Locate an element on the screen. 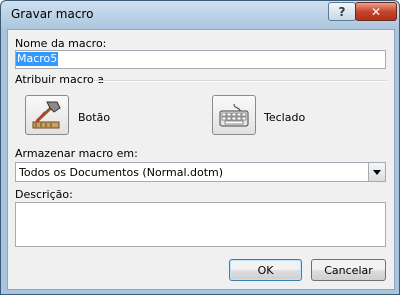 The height and width of the screenshot is (295, 400). help-icon: ? is located at coordinates (342, 11).